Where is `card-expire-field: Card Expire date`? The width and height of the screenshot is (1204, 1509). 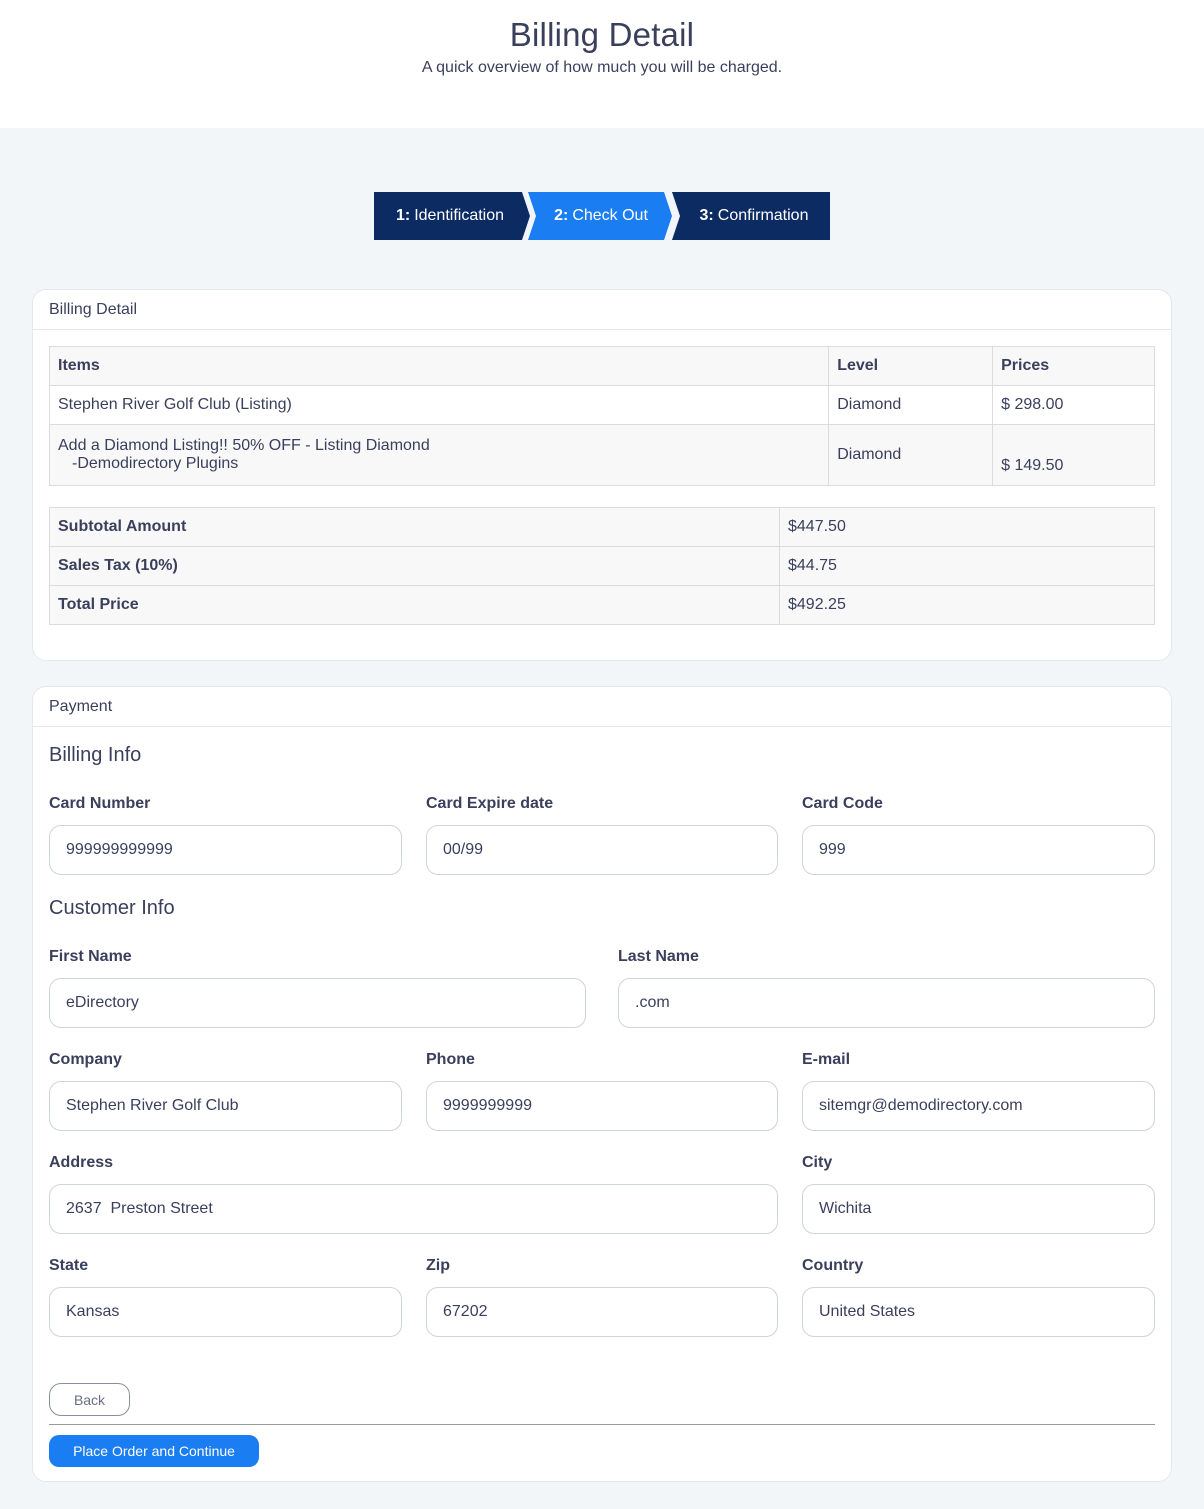
card-expire-field: Card Expire date is located at coordinates (602, 835).